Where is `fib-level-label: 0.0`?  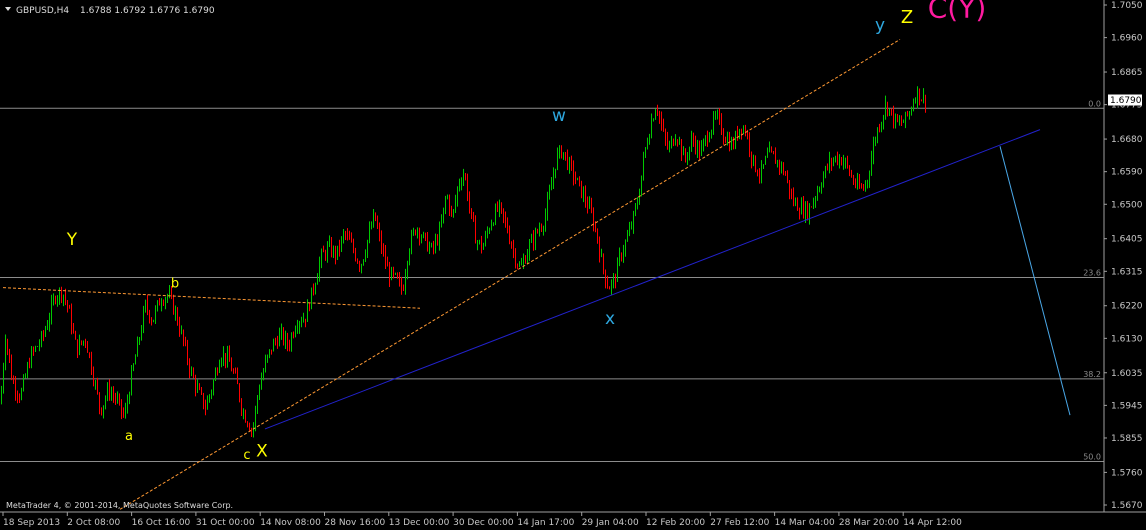
fib-level-label: 0.0 is located at coordinates (1094, 103).